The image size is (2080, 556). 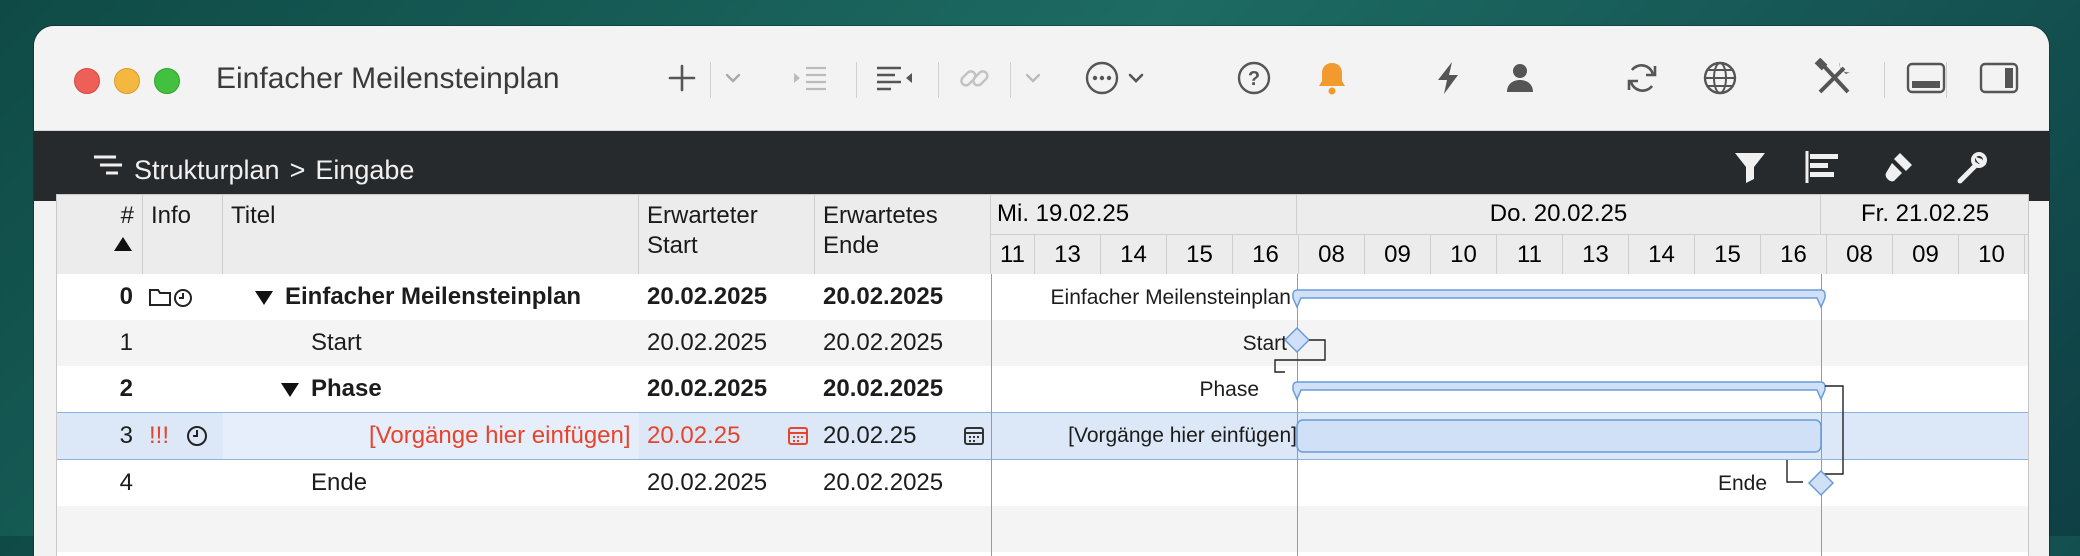 What do you see at coordinates (388, 78) in the screenshot?
I see `window-title: Einfacher Meilensteinplan` at bounding box center [388, 78].